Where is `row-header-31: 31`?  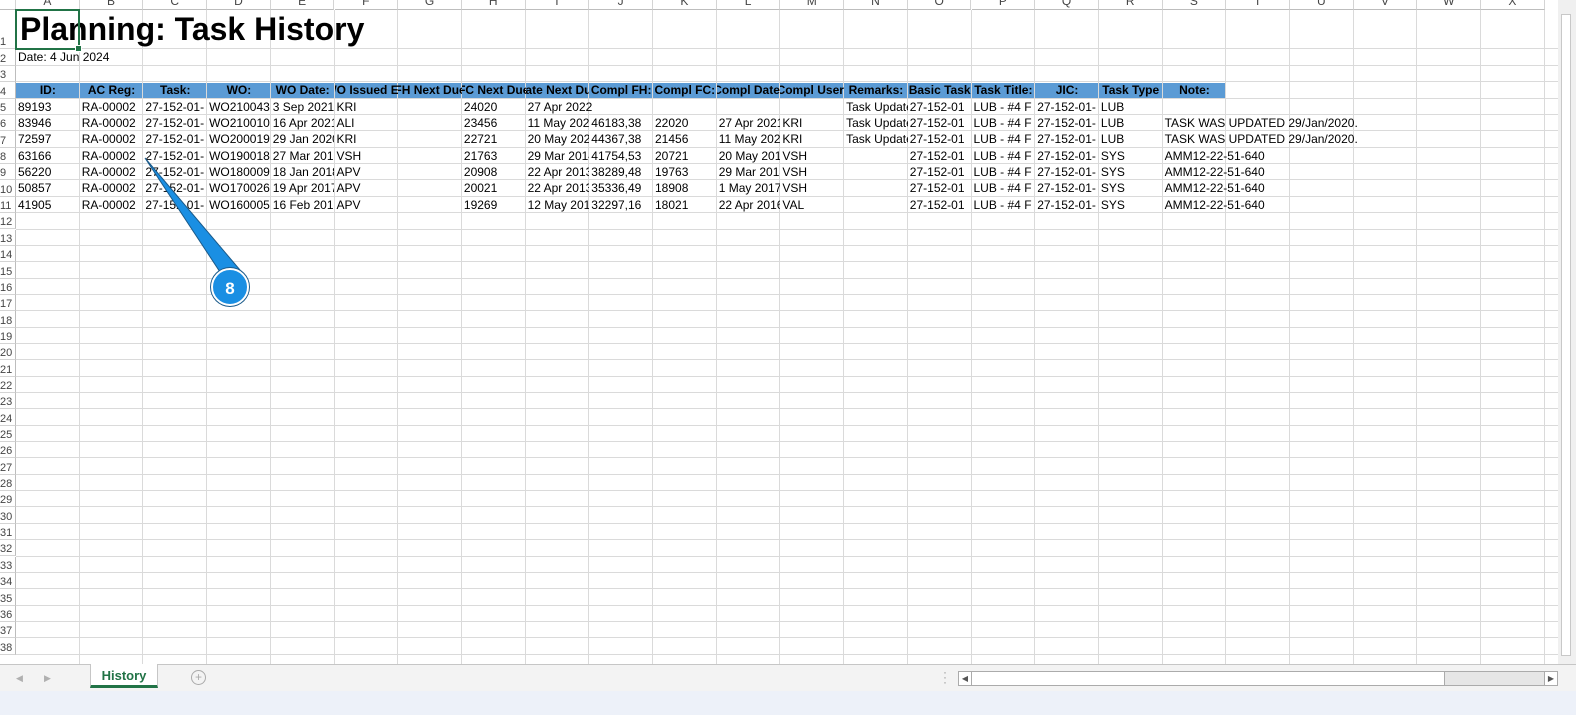 row-header-31: 31 is located at coordinates (8, 532).